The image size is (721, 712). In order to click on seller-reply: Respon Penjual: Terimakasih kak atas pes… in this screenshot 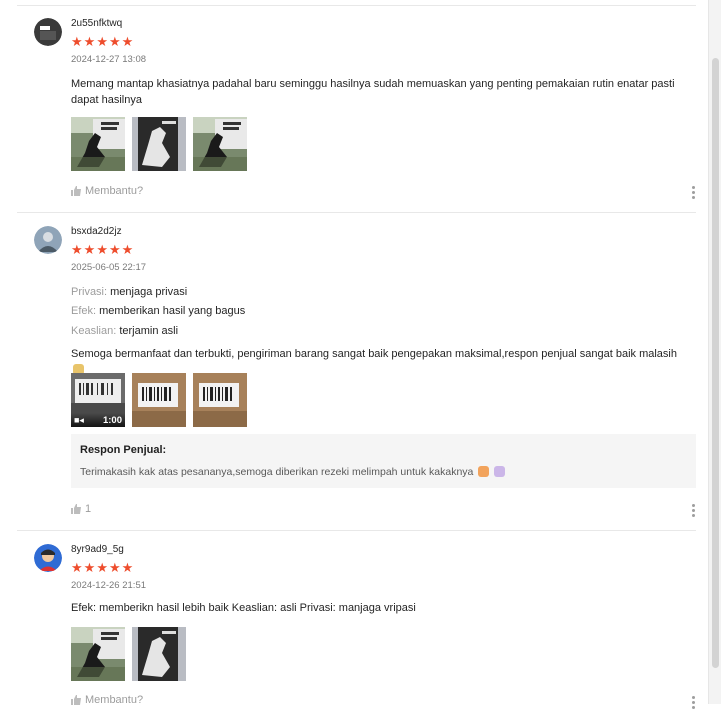, I will do `click(383, 461)`.